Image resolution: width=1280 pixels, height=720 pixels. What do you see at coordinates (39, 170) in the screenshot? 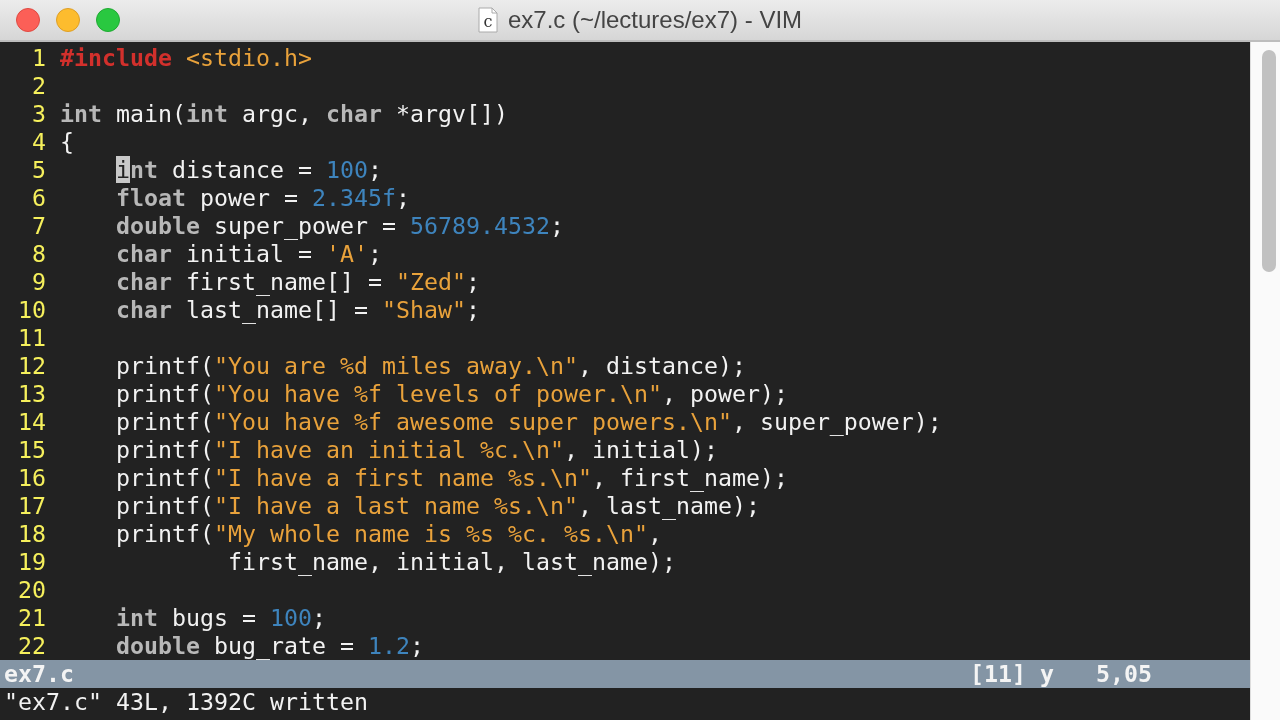
I see `line-number: 5` at bounding box center [39, 170].